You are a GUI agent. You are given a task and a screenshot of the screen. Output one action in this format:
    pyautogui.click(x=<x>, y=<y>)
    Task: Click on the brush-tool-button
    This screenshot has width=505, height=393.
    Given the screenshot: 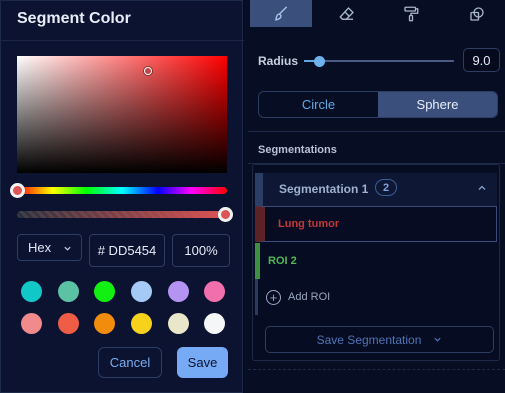 What is the action you would take?
    pyautogui.click(x=281, y=13)
    